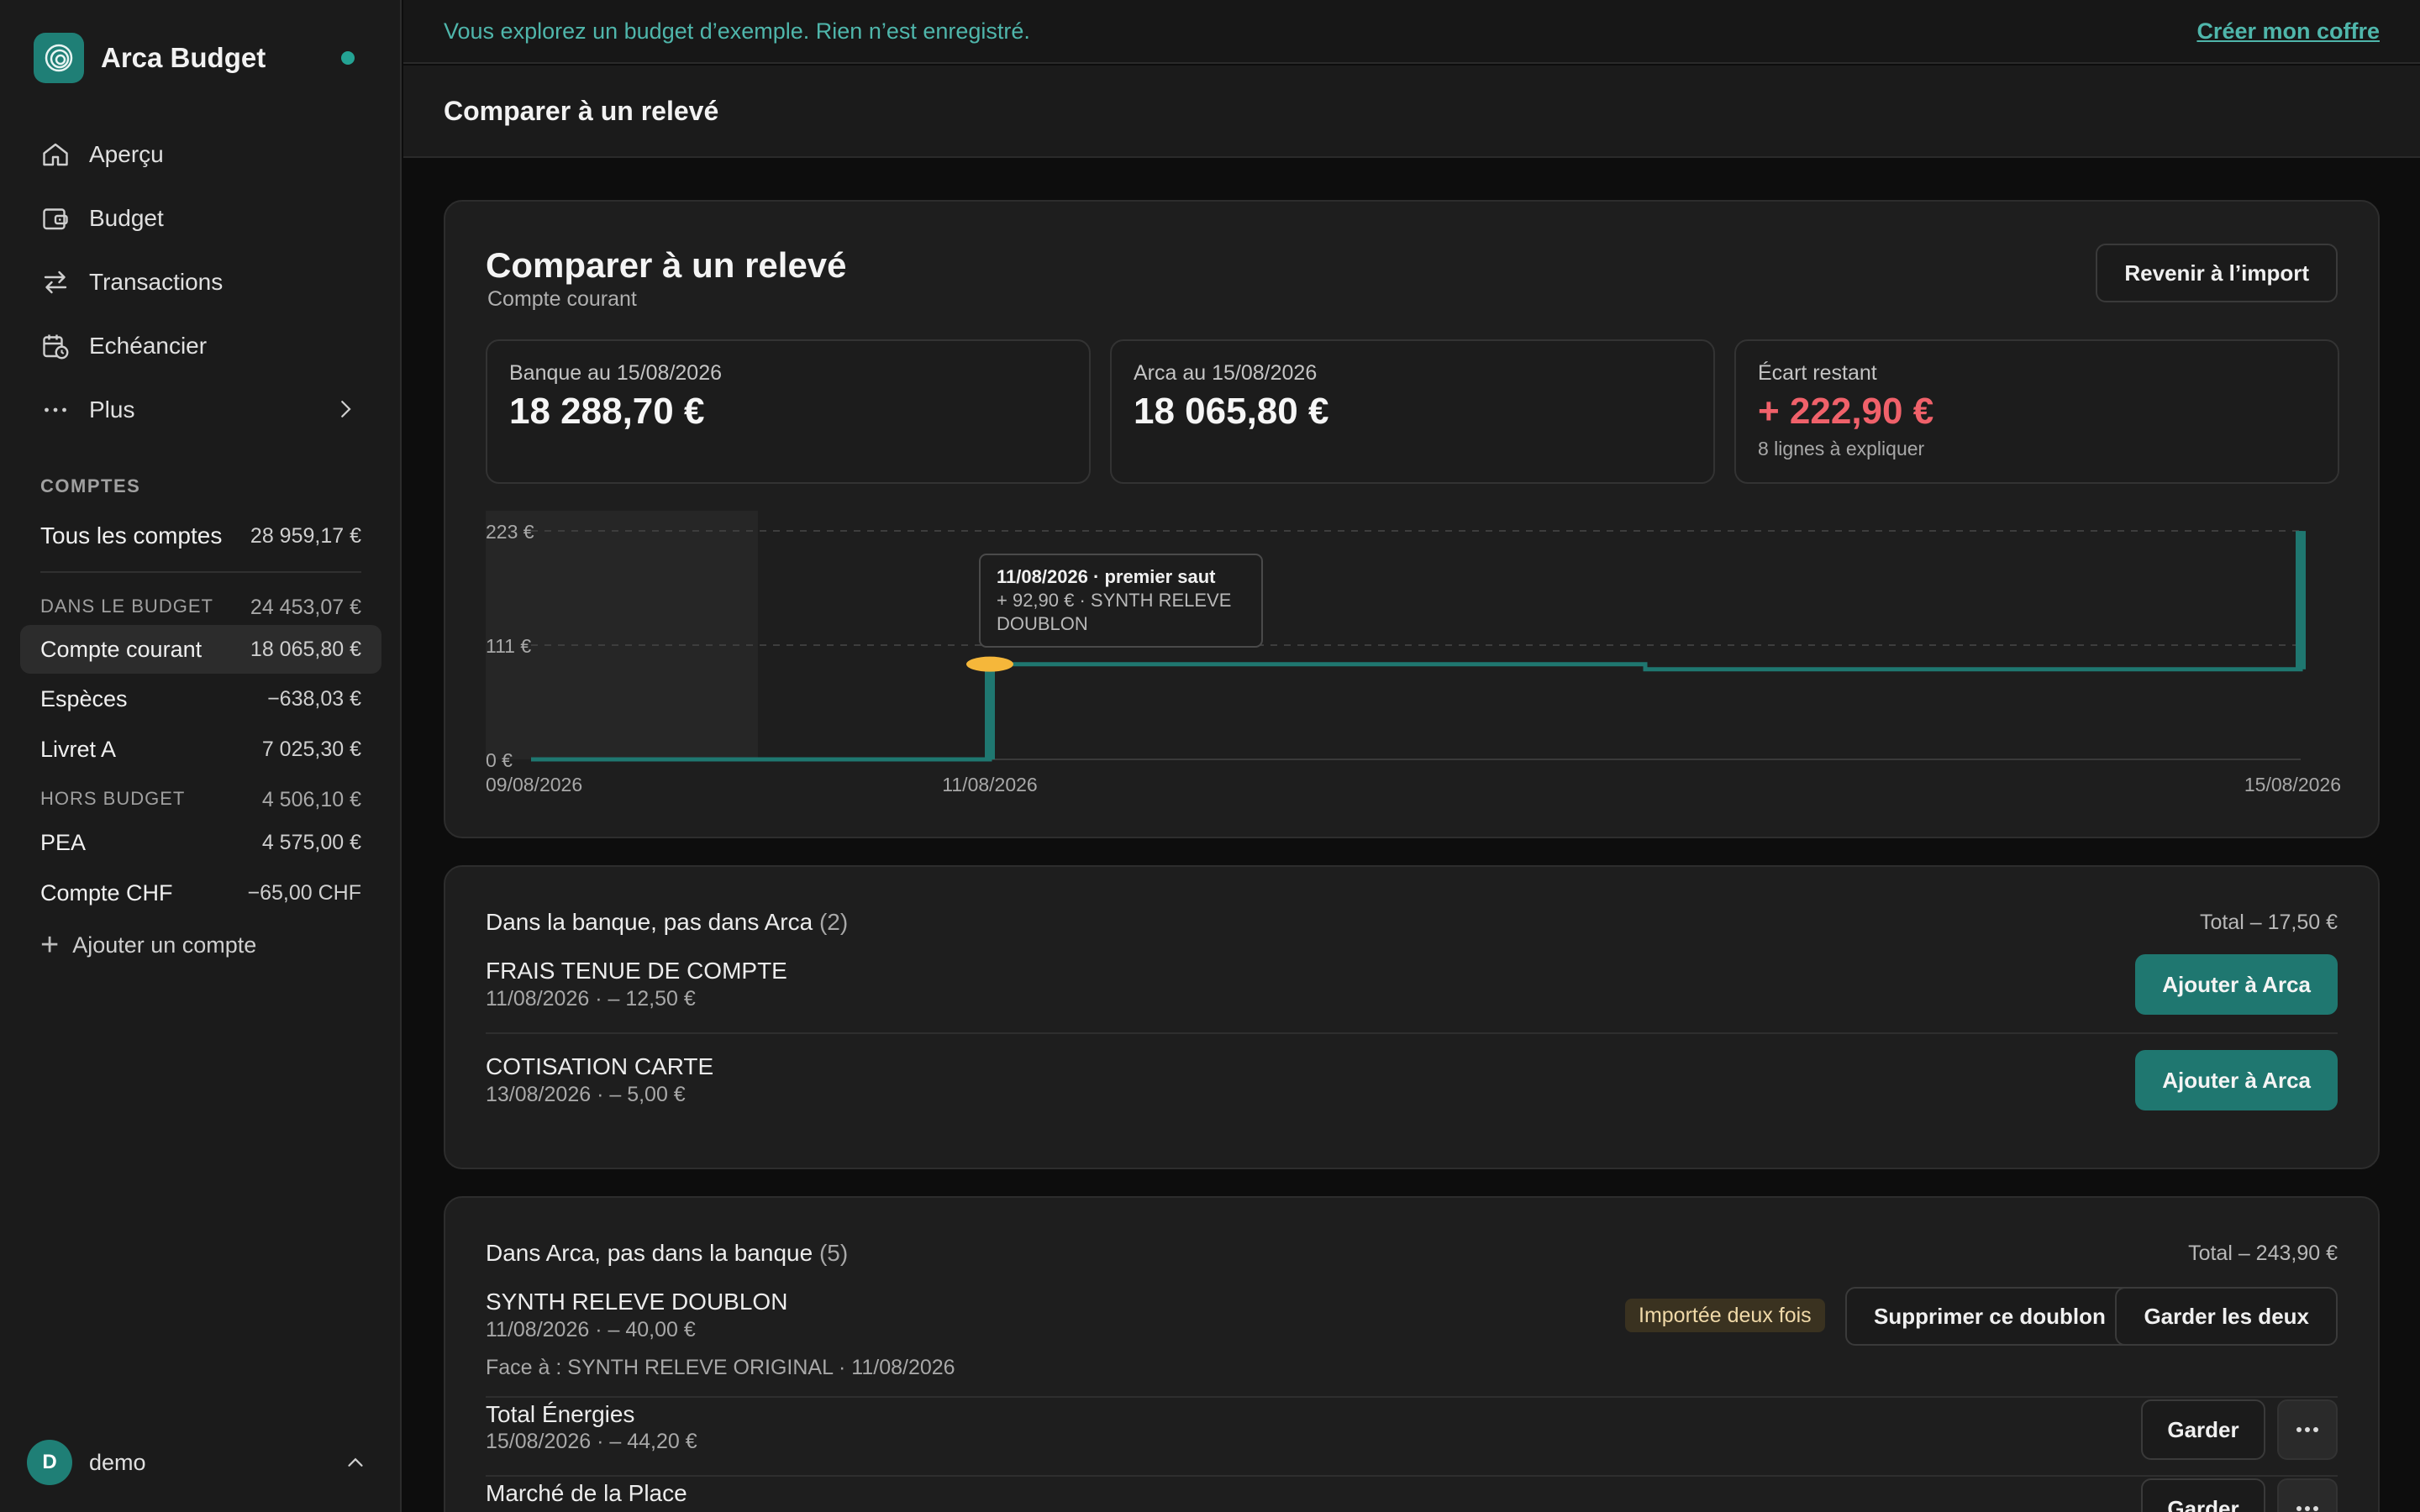 Image resolution: width=2420 pixels, height=1512 pixels. Describe the element at coordinates (56, 347) in the screenshot. I see `calendar-clock-icon` at that location.